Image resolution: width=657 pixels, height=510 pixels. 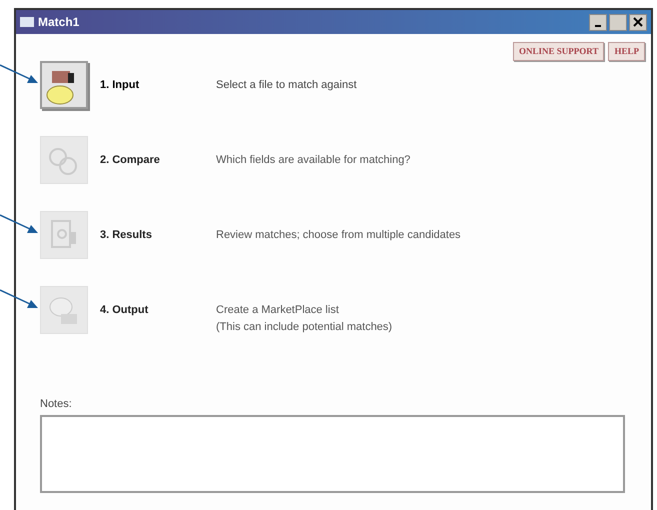 I want to click on step-description: (This can include potential matches), so click(x=304, y=327).